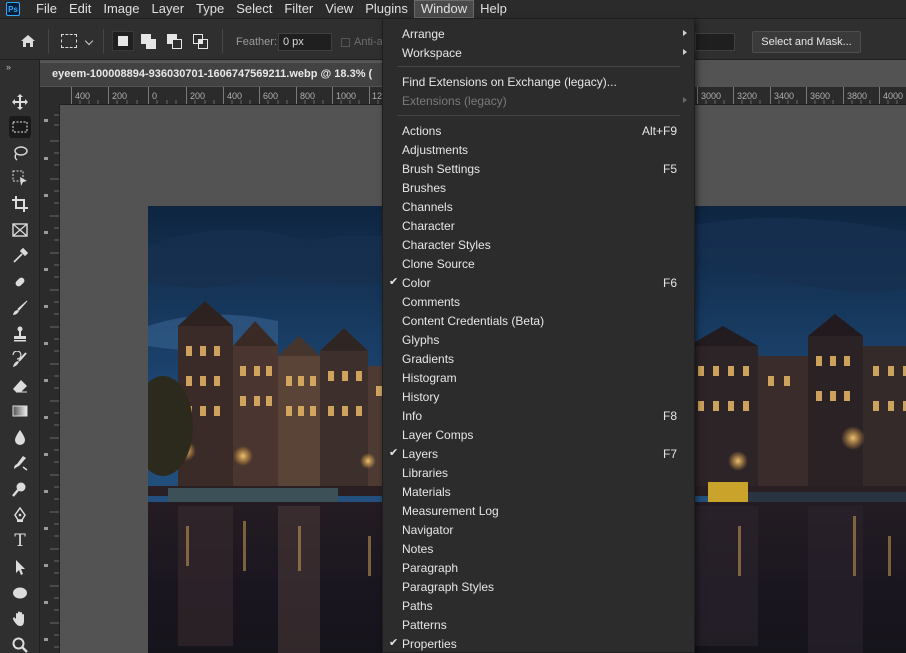  I want to click on menu-item-history: History, so click(538, 396).